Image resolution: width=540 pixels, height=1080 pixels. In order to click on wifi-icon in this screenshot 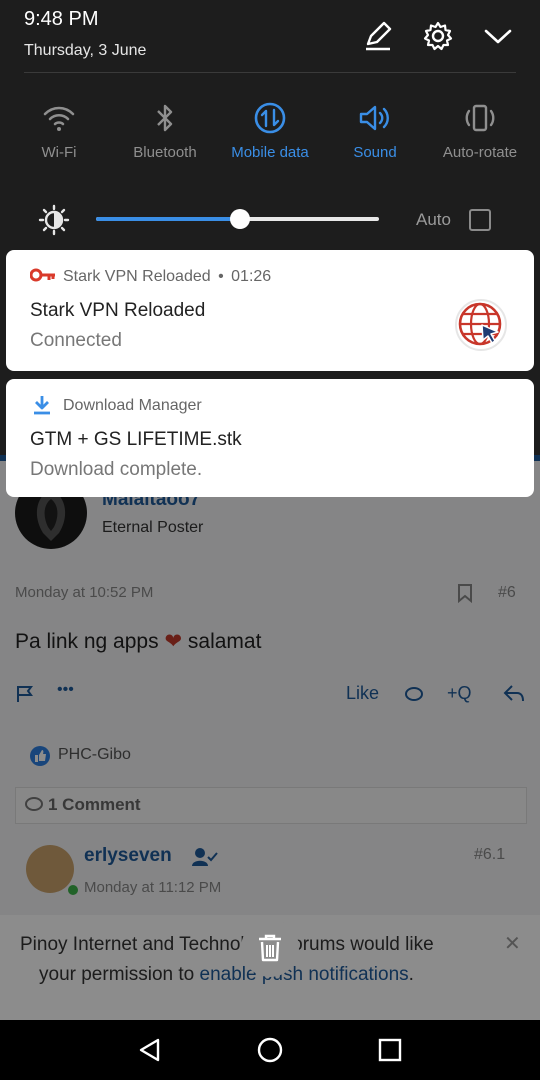, I will do `click(59, 118)`.